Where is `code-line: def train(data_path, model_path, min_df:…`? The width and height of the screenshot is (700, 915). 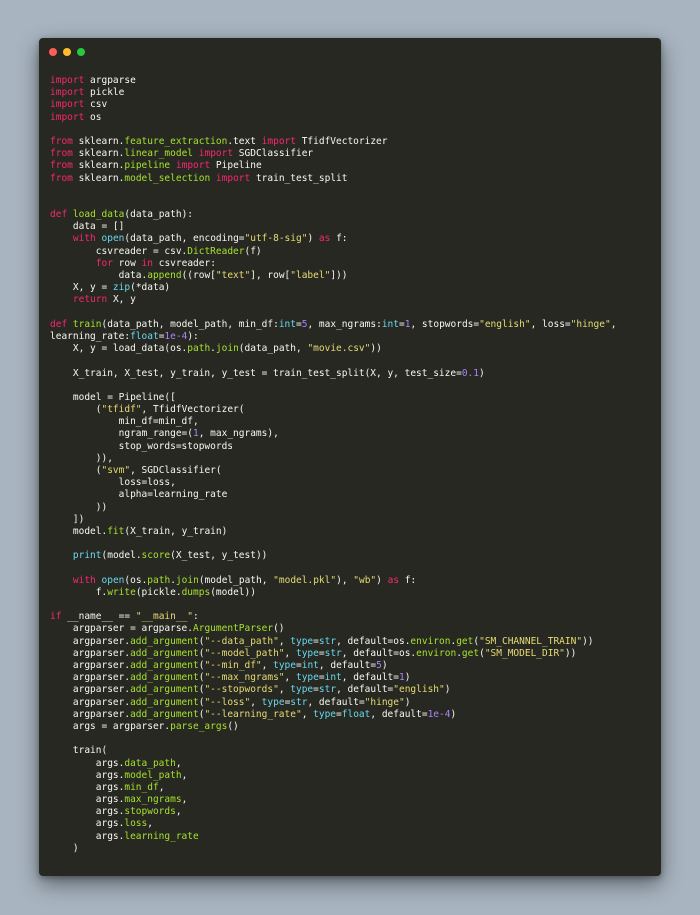
code-line: def train(data_path, model_path, min_df:… is located at coordinates (351, 325).